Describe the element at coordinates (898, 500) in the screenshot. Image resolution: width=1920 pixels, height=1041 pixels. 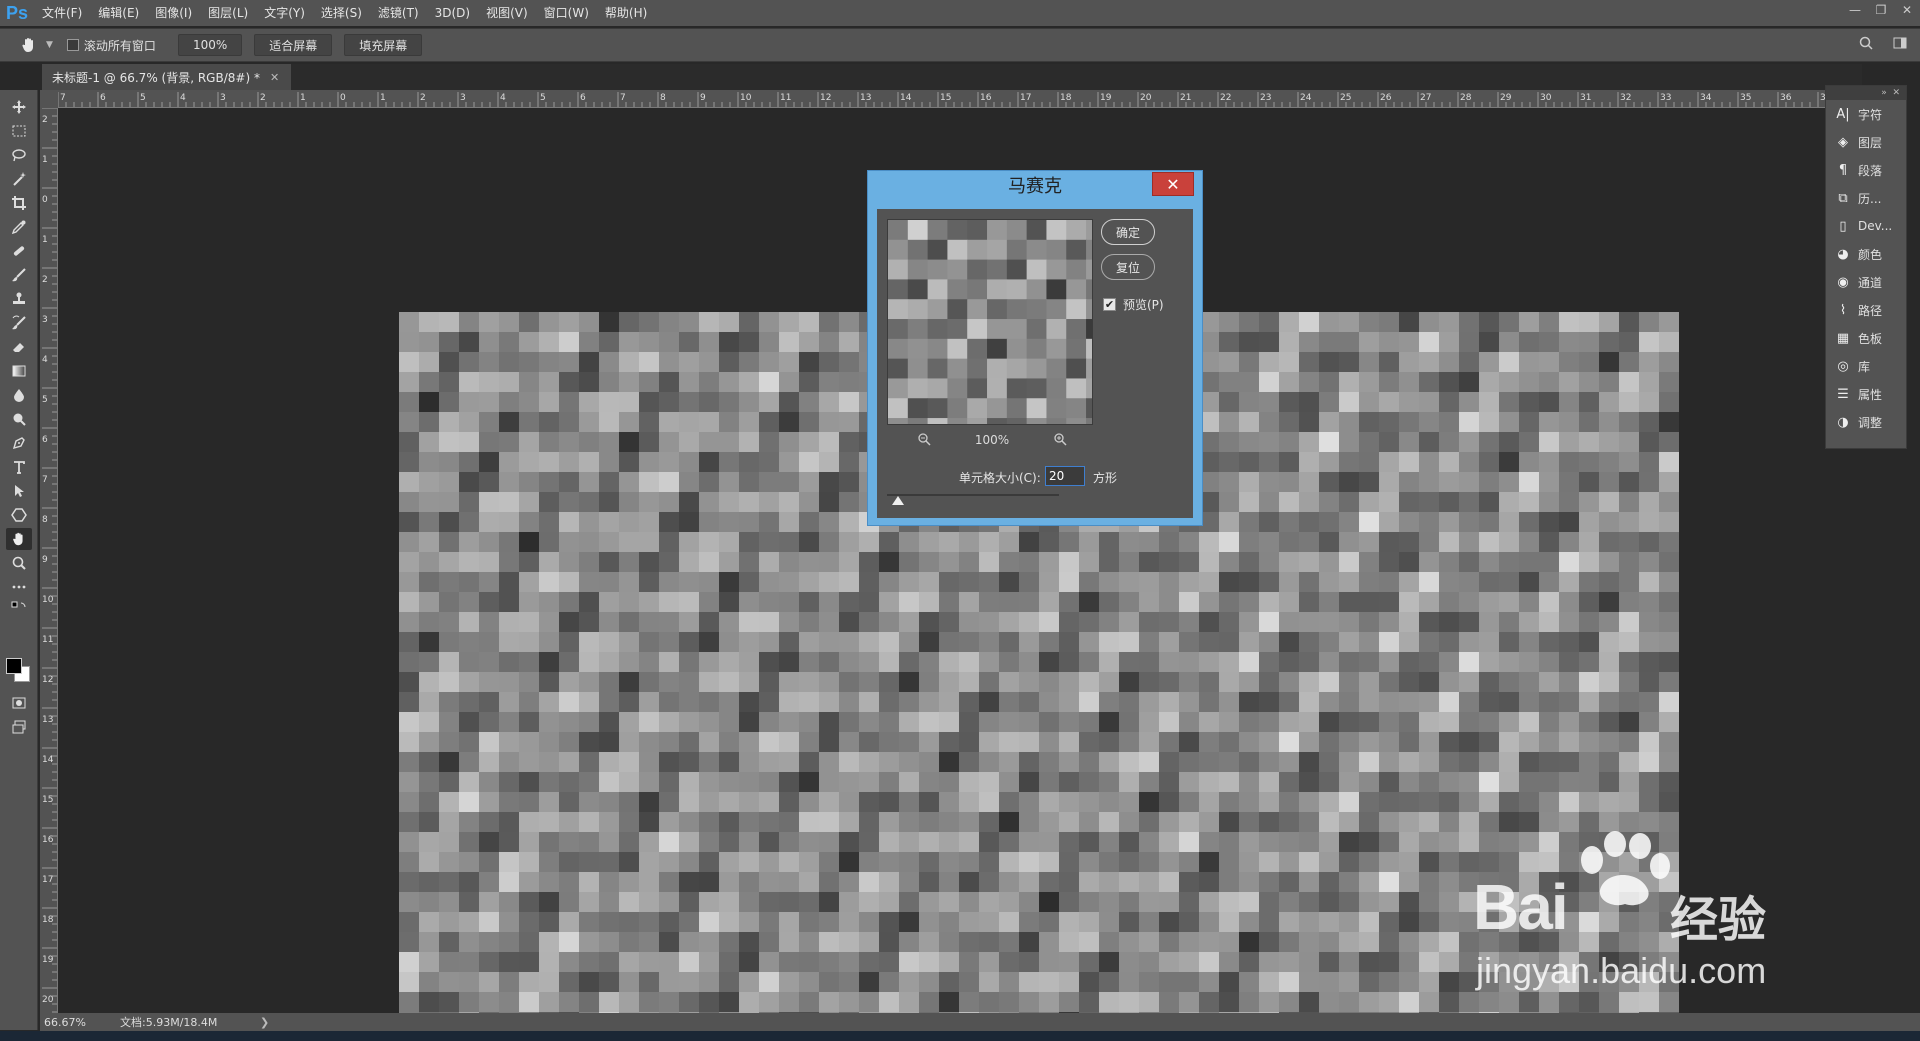
I see `cell-size-slider-thumb` at that location.